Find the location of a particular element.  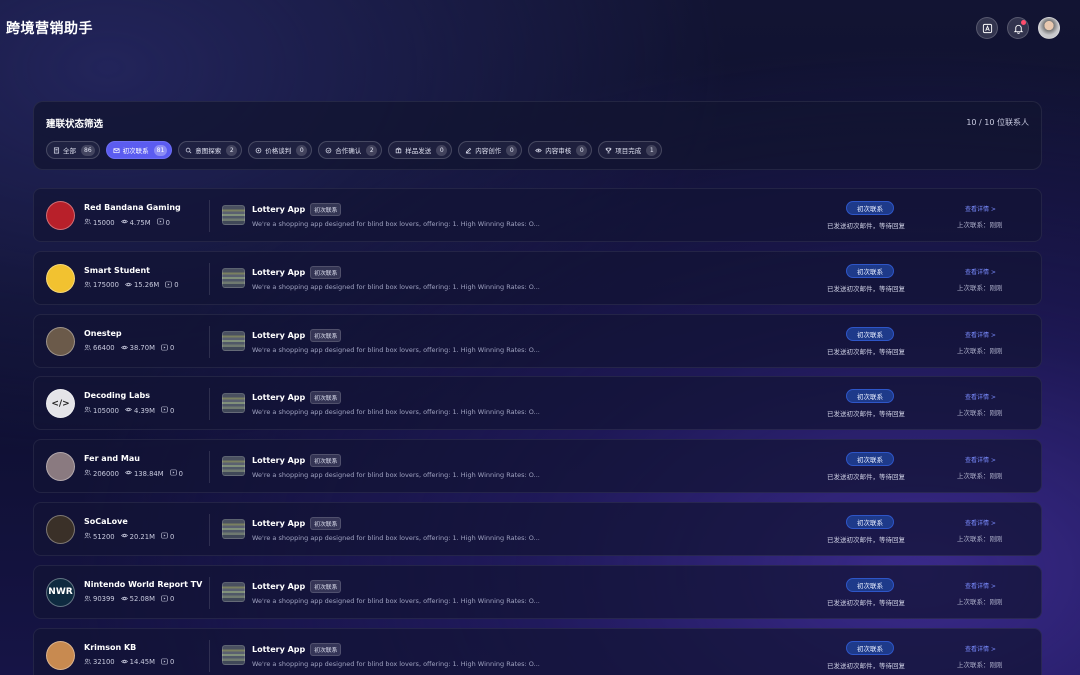

filter-chip-label: 内容审核 is located at coordinates (558, 151).